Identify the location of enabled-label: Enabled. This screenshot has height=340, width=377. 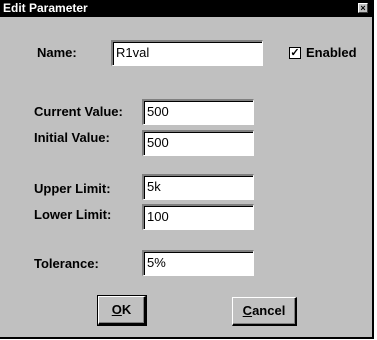
(331, 53).